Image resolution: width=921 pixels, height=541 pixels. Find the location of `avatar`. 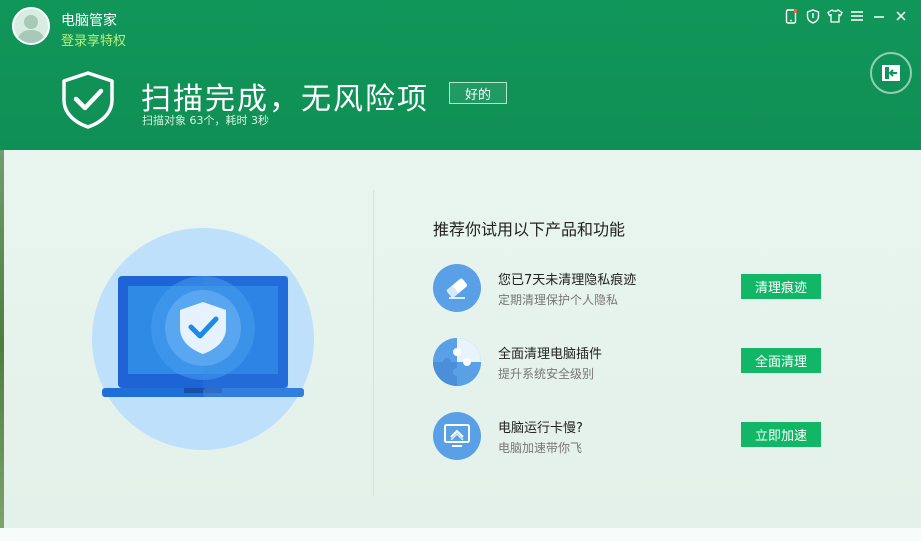

avatar is located at coordinates (31, 26).